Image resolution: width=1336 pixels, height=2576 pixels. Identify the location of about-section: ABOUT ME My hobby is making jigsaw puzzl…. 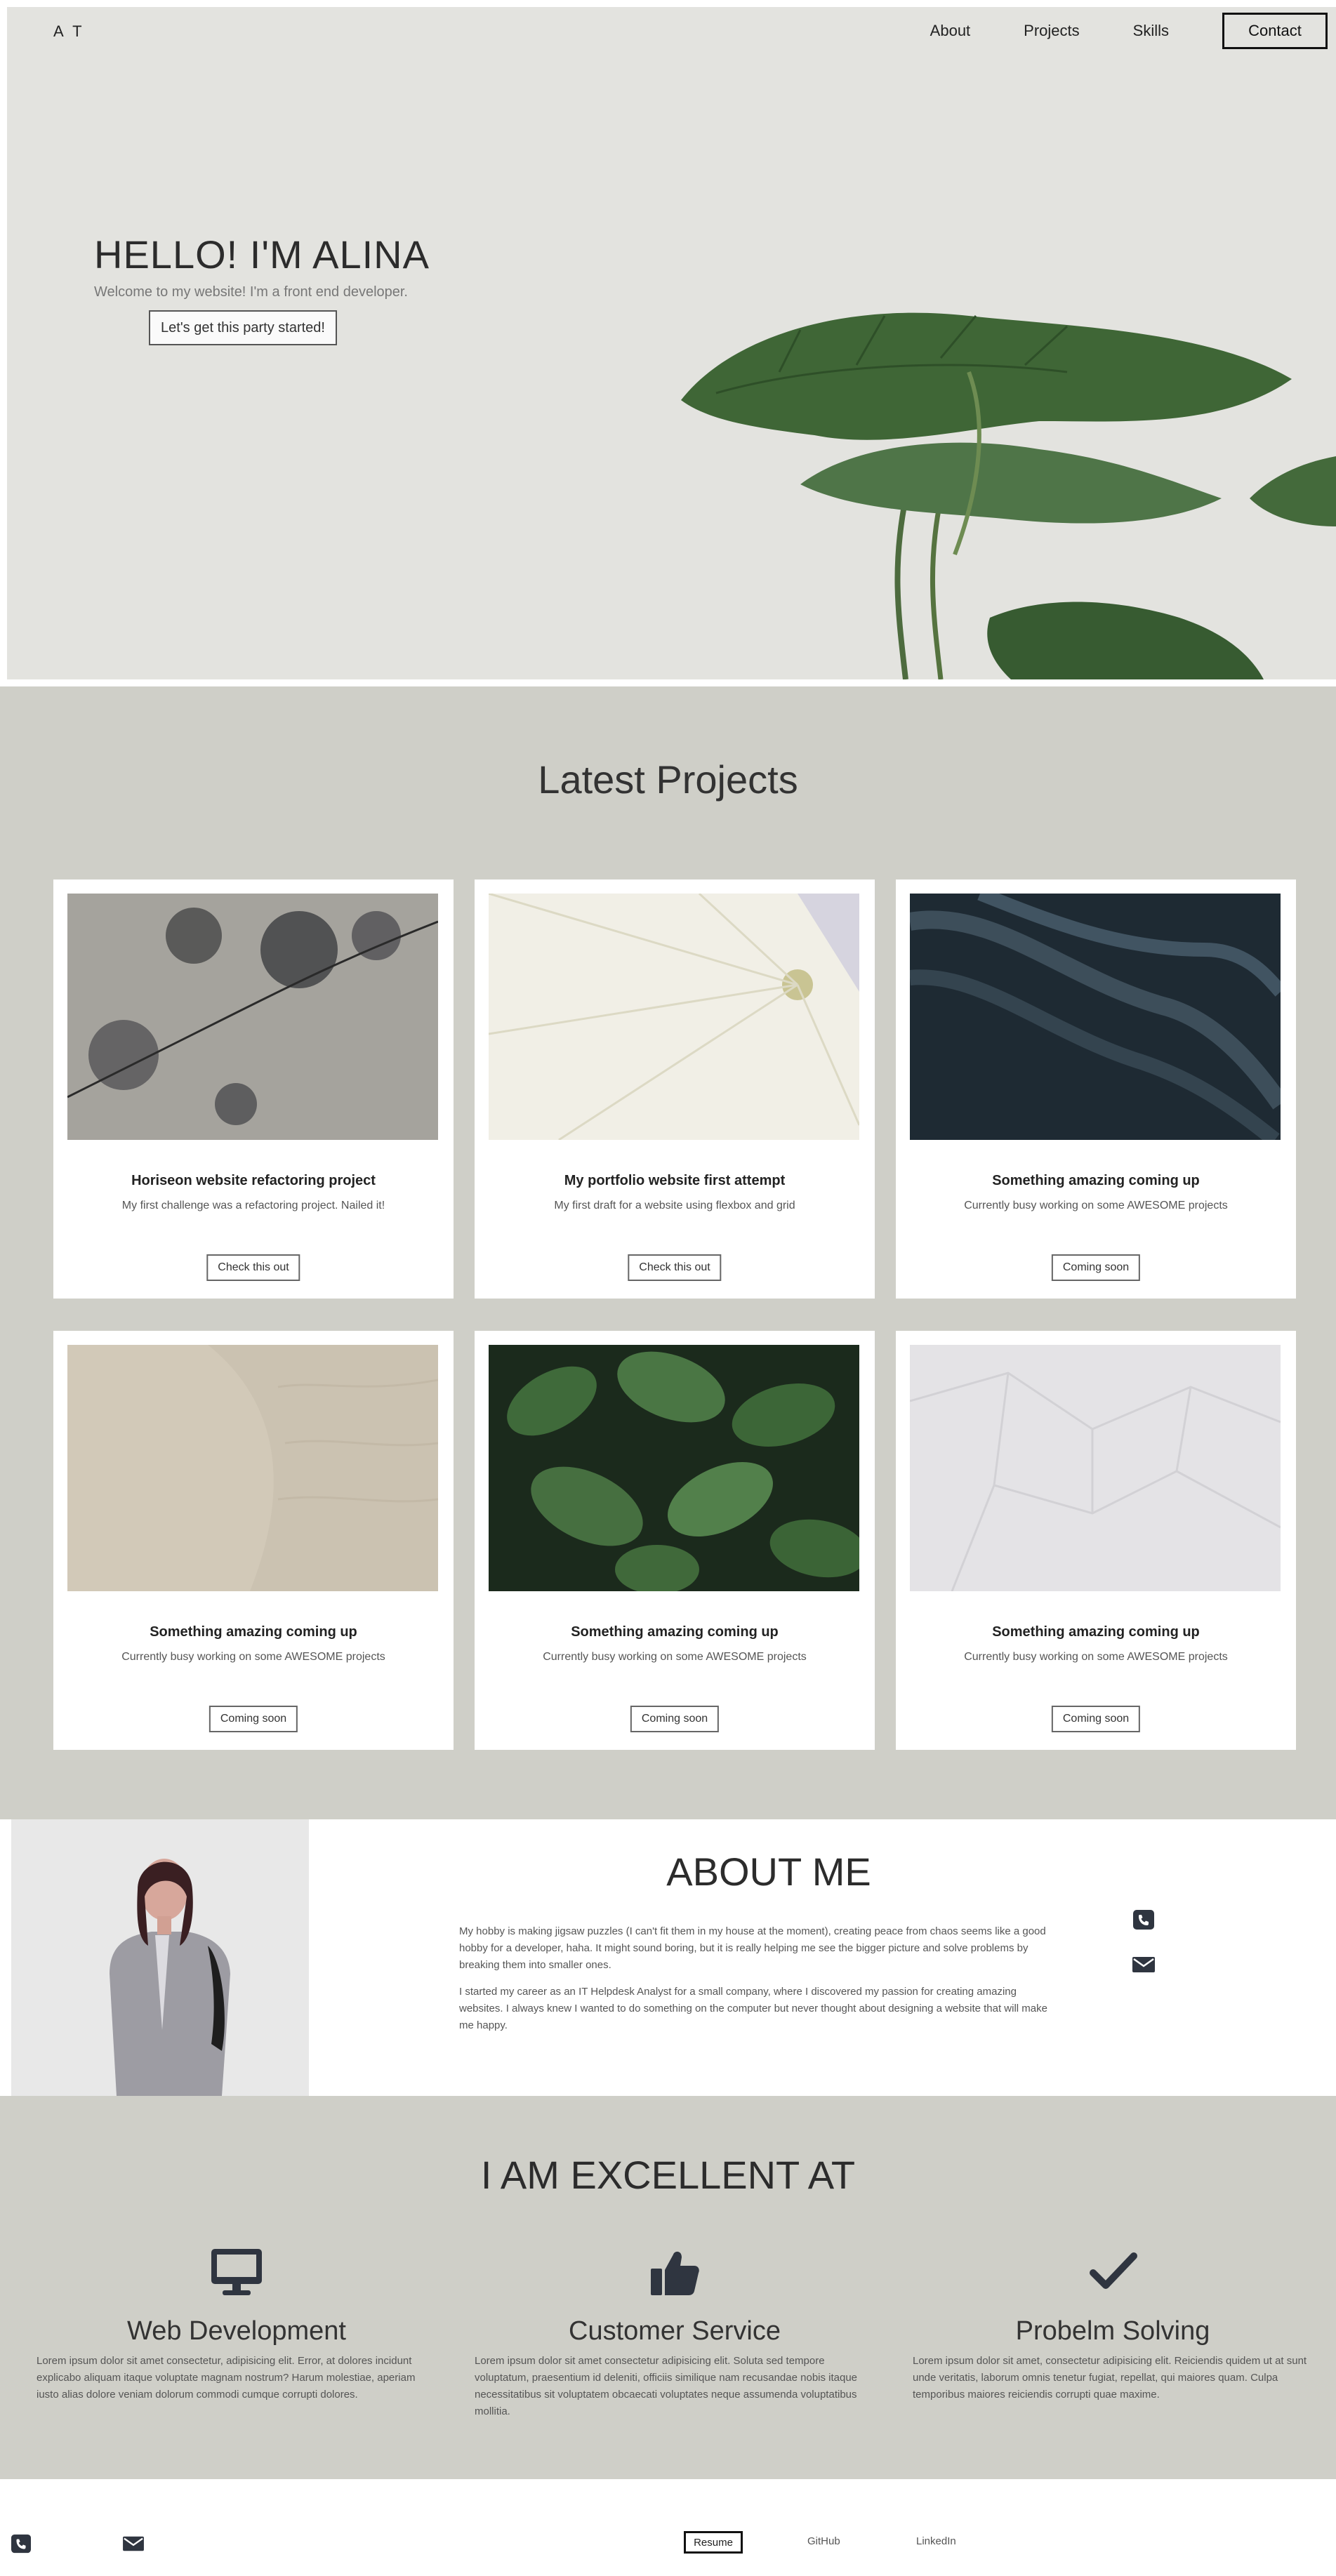
(668, 1958).